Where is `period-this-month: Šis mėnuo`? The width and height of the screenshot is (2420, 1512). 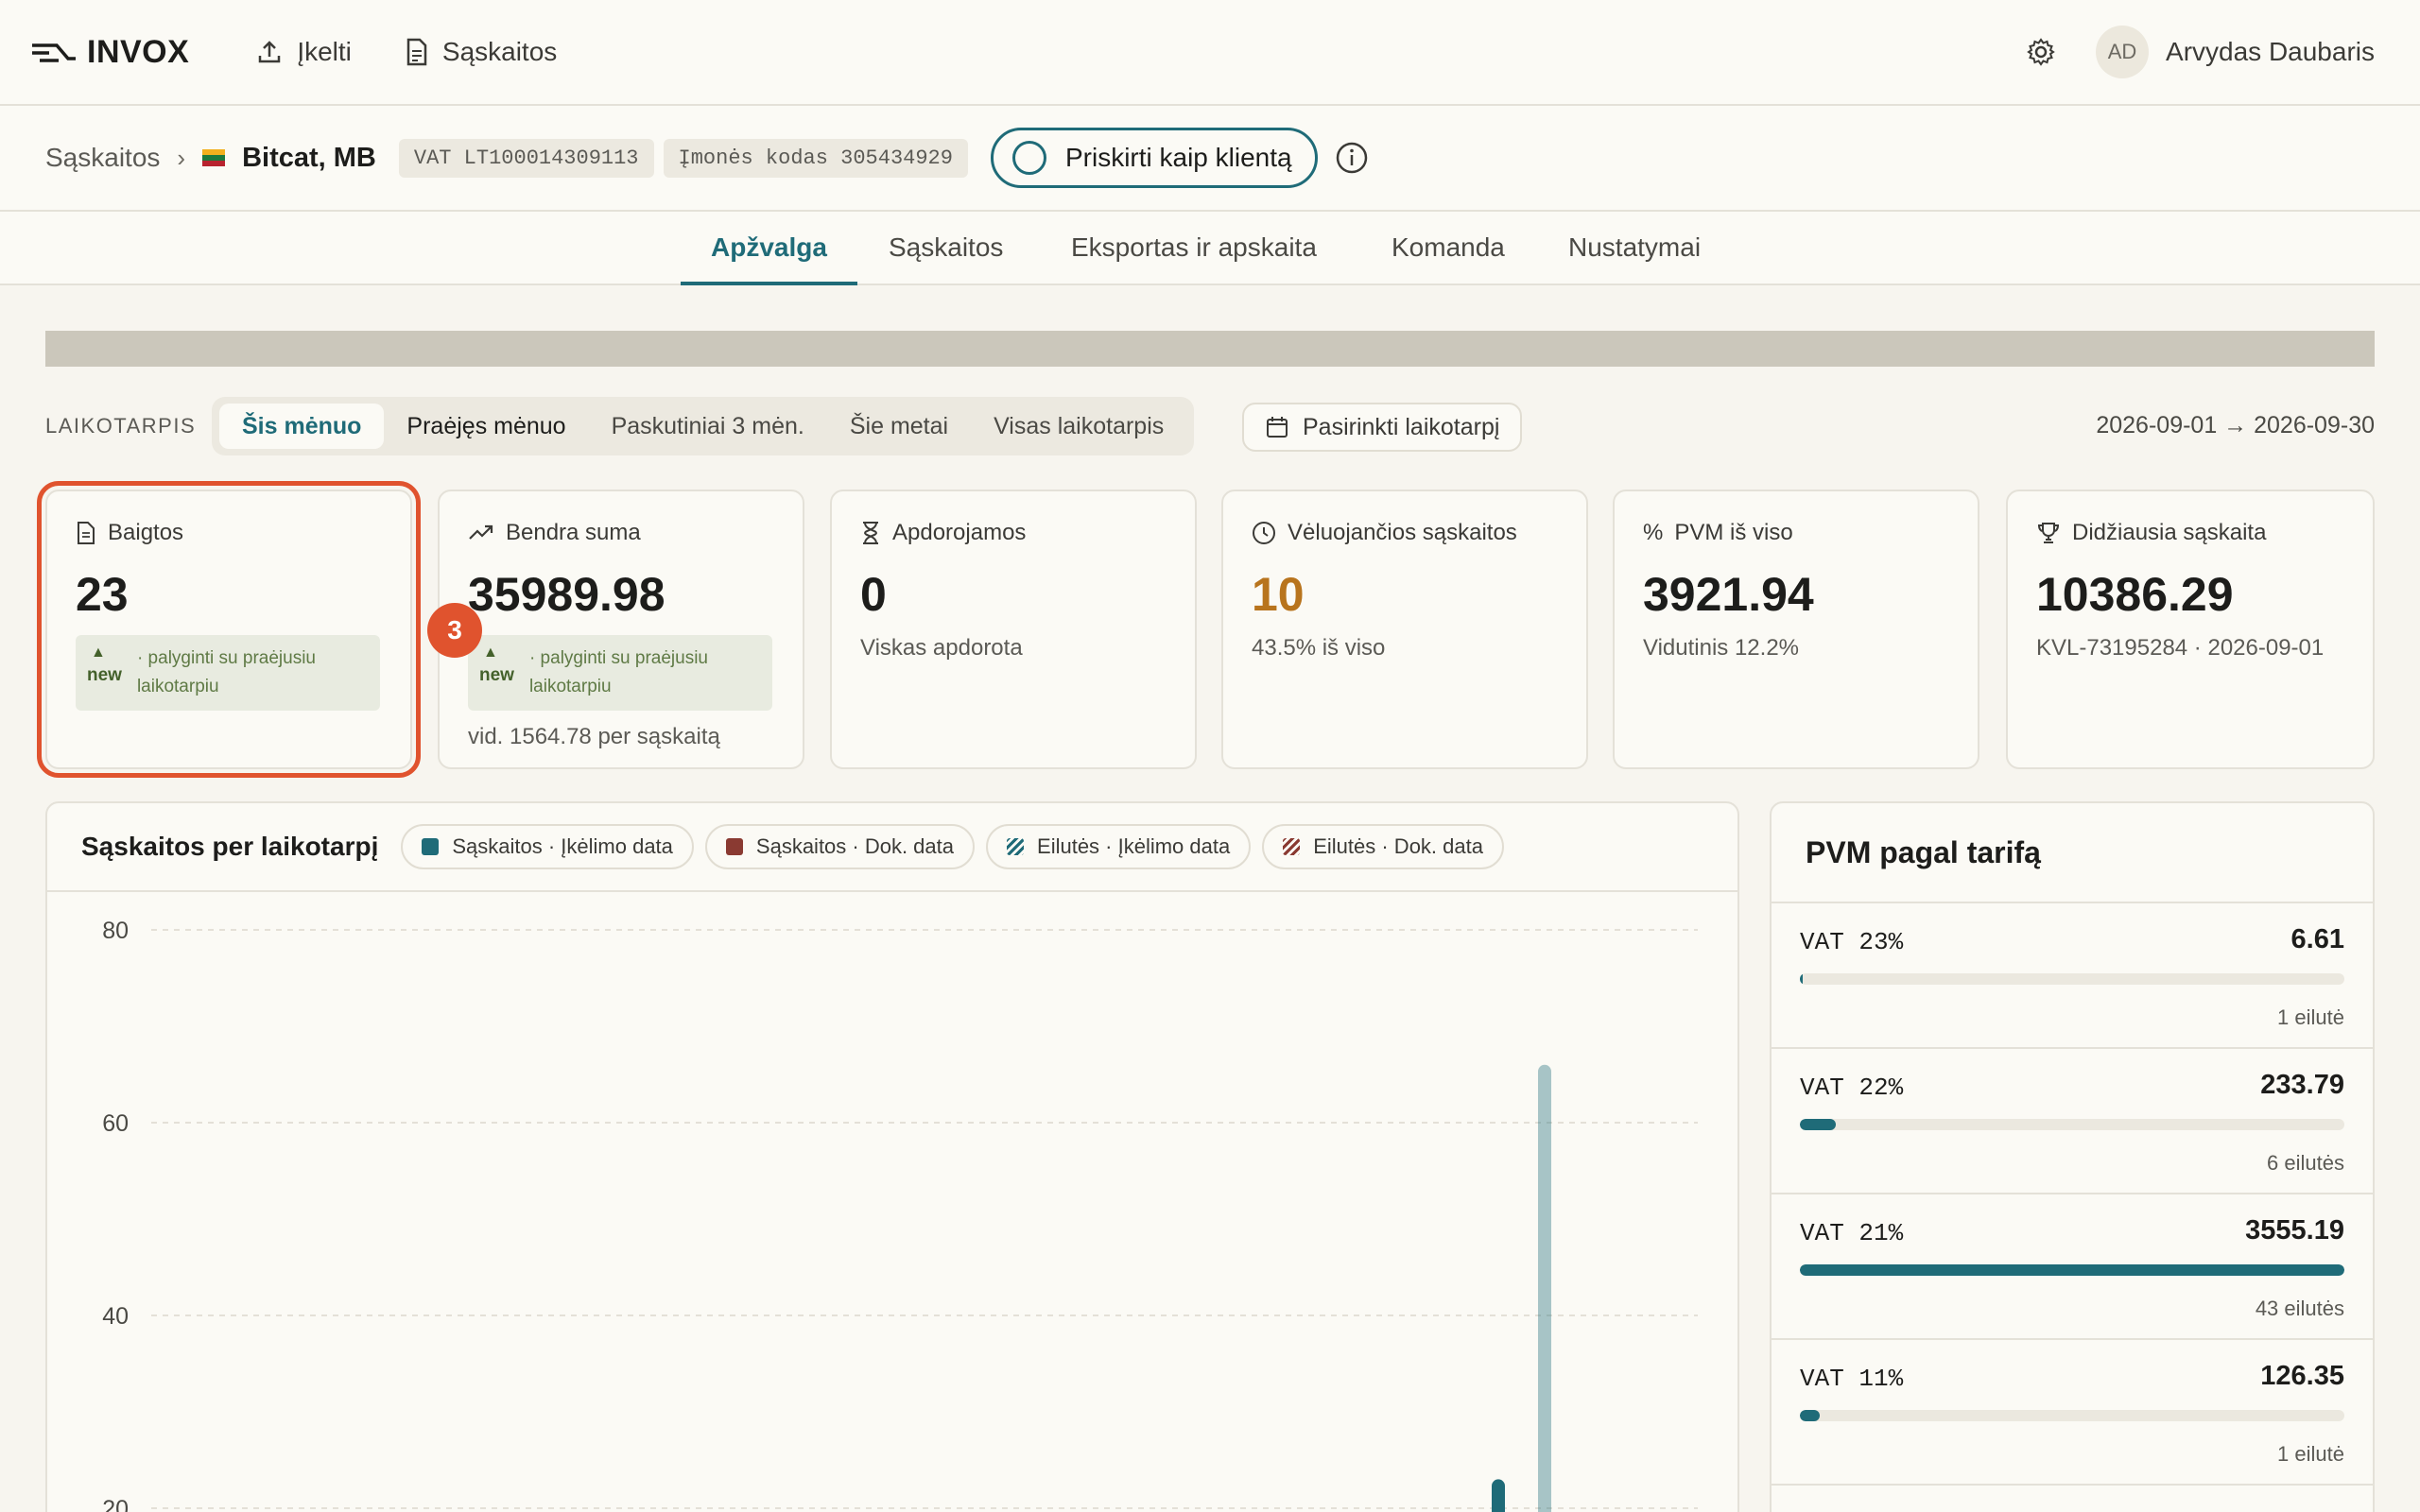 period-this-month: Šis mėnuo is located at coordinates (302, 426).